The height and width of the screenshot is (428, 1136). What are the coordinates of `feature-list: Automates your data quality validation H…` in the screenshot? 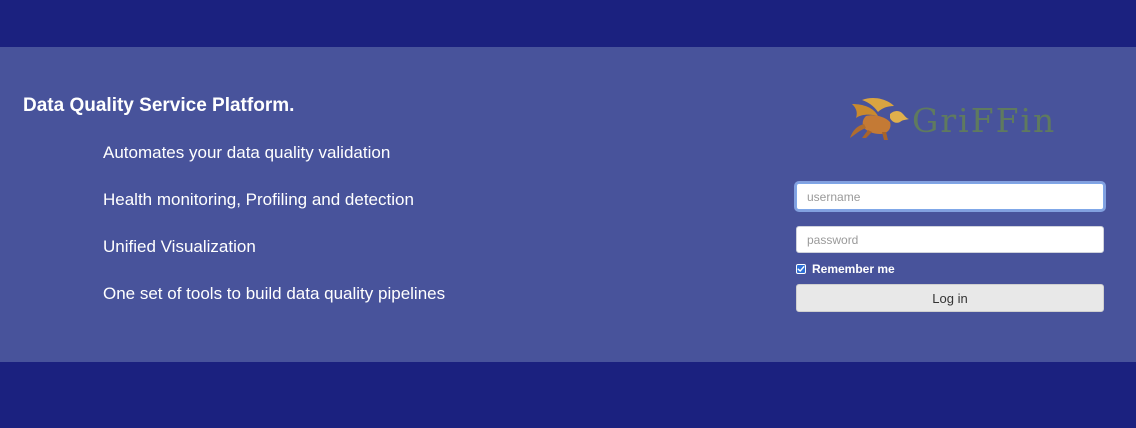 It's located at (274, 236).